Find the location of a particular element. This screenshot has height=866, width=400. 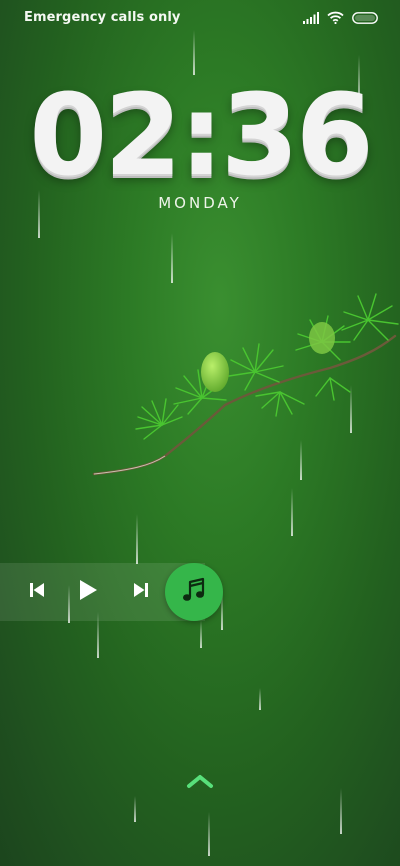

clock-day: MONDAY is located at coordinates (200, 203).